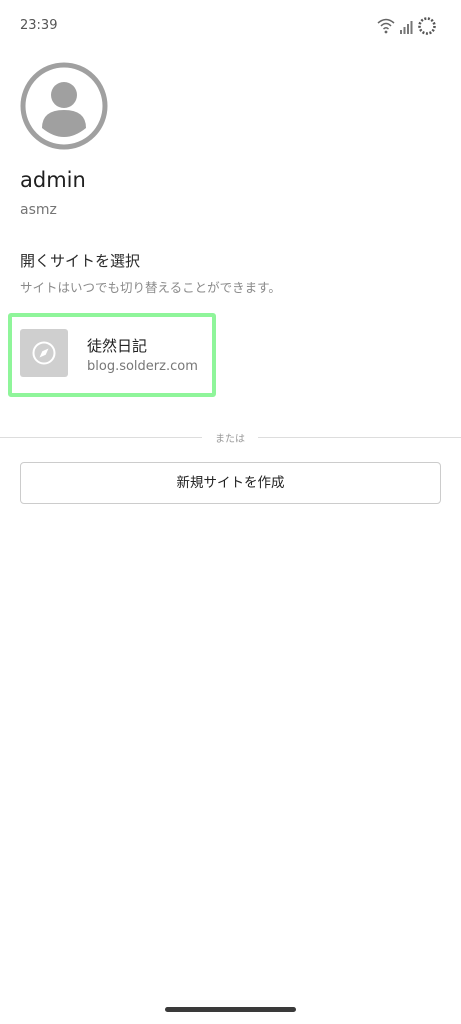  Describe the element at coordinates (230, 483) in the screenshot. I see `create-site-button: 新規サイトを作成` at that location.